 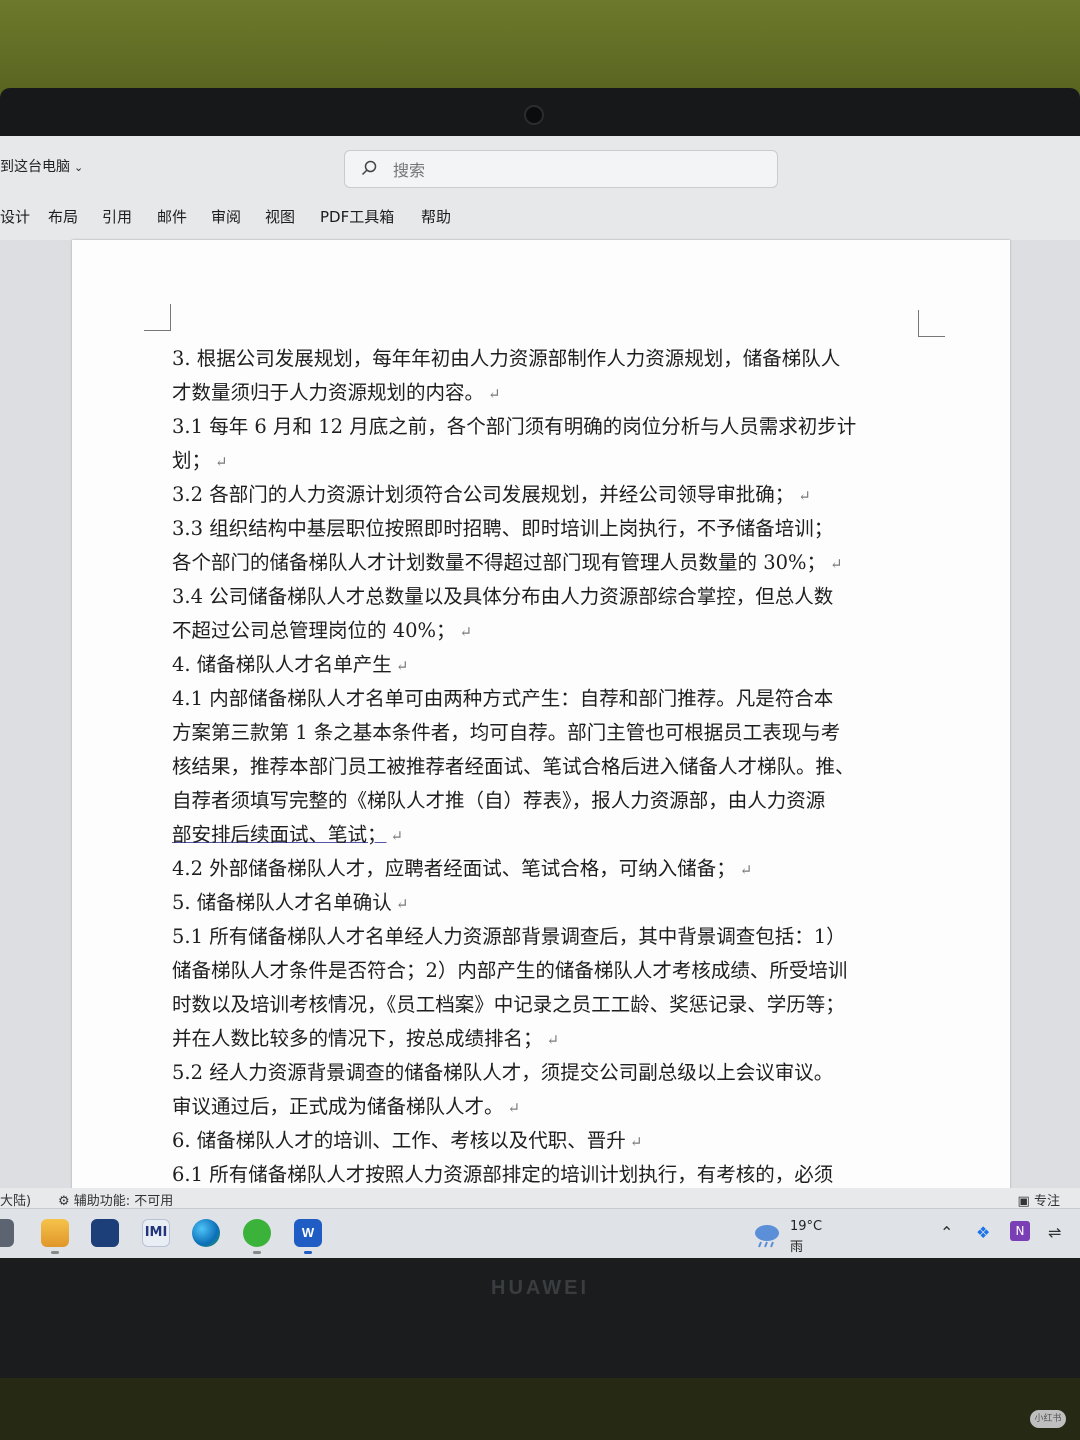 I want to click on app-icon: IMI, so click(x=156, y=1233).